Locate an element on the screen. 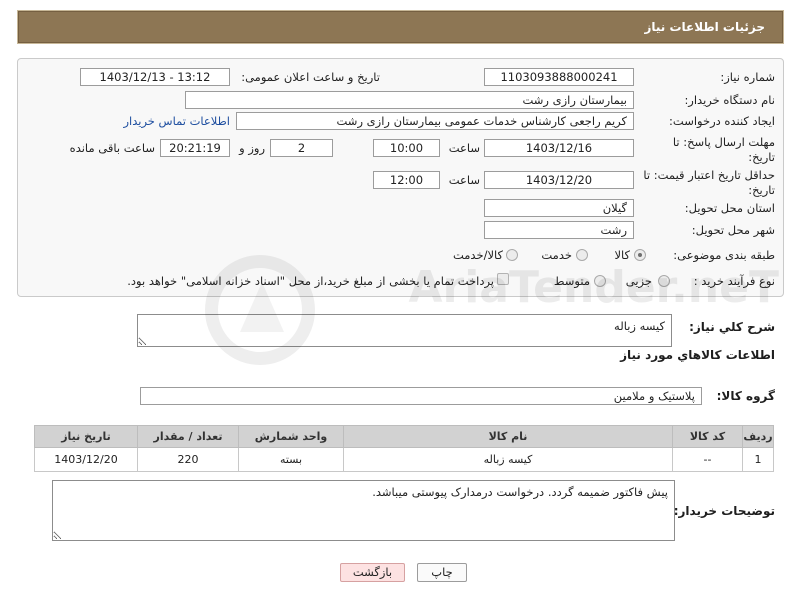  need-number-label: شماره نیاز: is located at coordinates (747, 77).